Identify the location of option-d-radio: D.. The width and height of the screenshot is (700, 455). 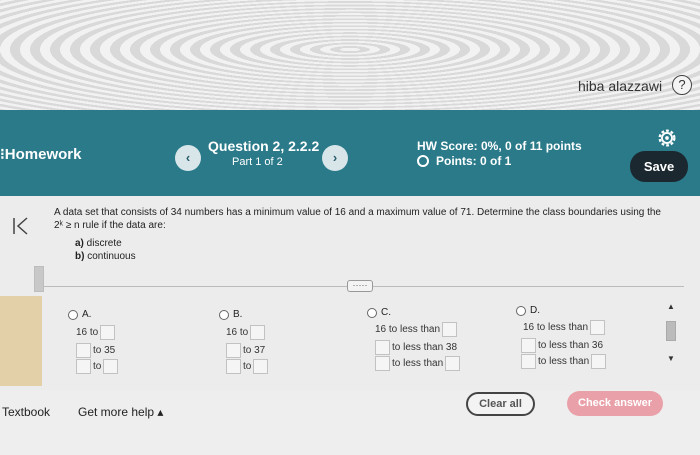
(528, 310).